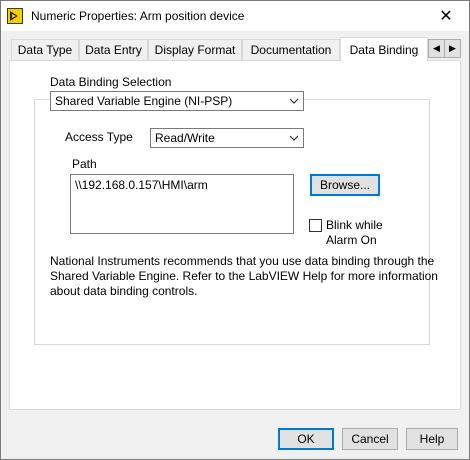  Describe the element at coordinates (354, 225) in the screenshot. I see `blink-label-line1: Blink while` at that location.